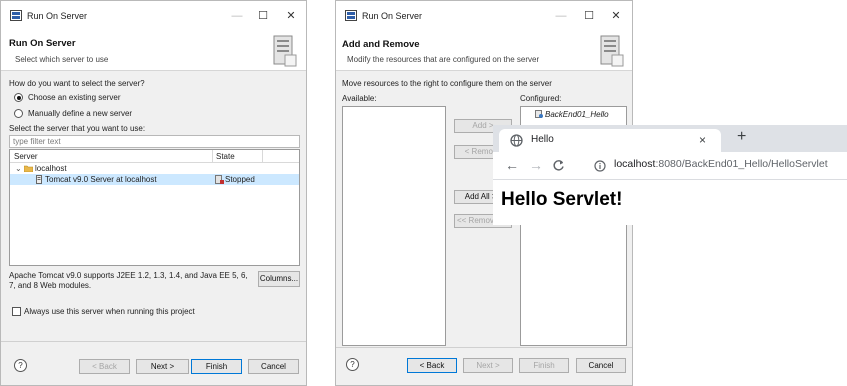 Image resolution: width=847 pixels, height=386 pixels. I want to click on server-icon, so click(39, 179).